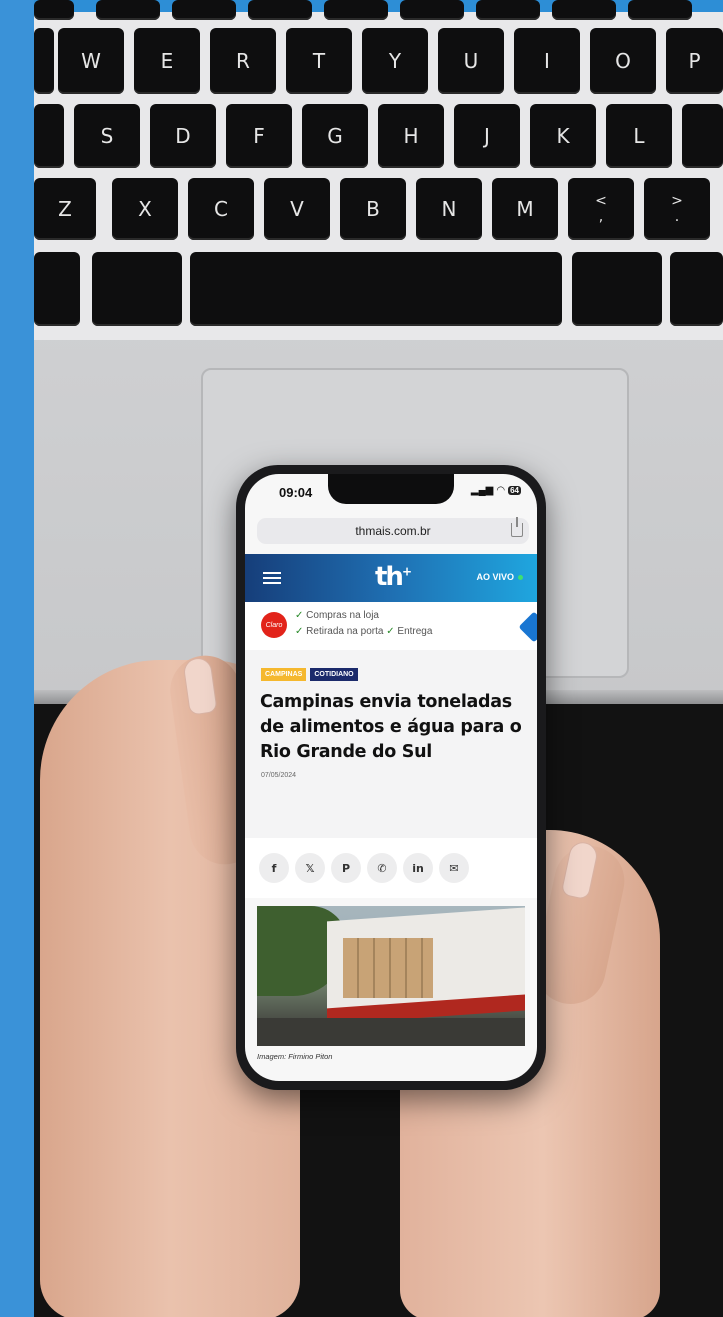  Describe the element at coordinates (49, 136) in the screenshot. I see `key-a` at that location.